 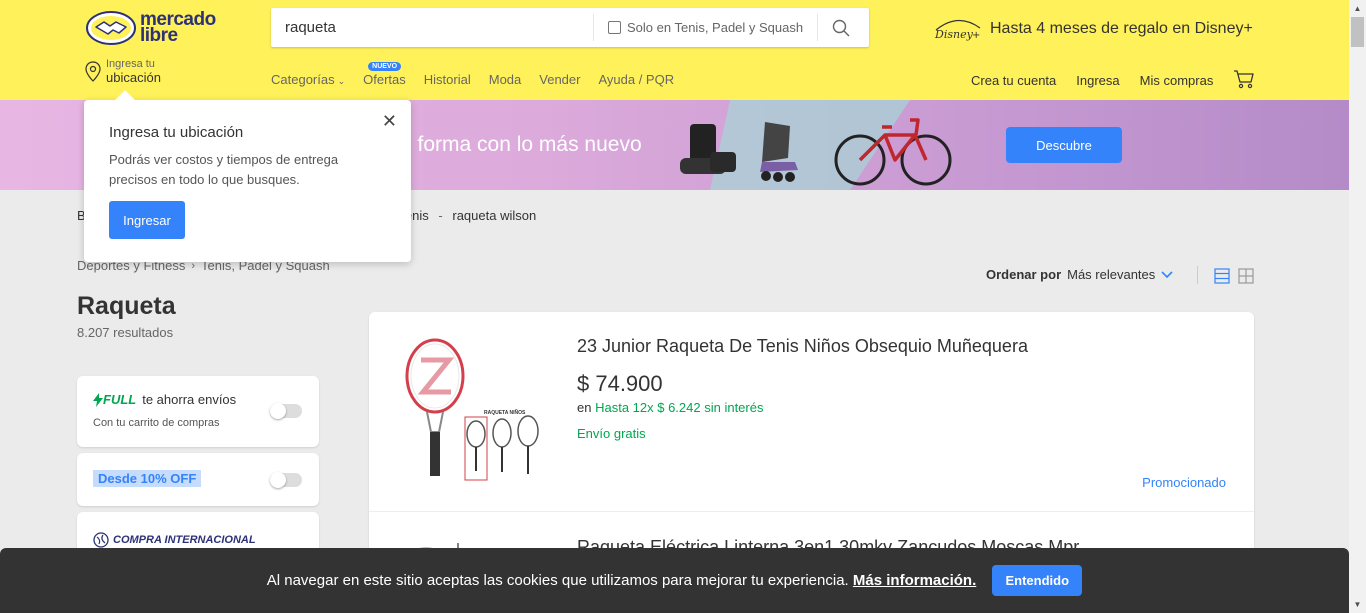 I want to click on popup-ingresar-button: Ingresar, so click(x=147, y=220).